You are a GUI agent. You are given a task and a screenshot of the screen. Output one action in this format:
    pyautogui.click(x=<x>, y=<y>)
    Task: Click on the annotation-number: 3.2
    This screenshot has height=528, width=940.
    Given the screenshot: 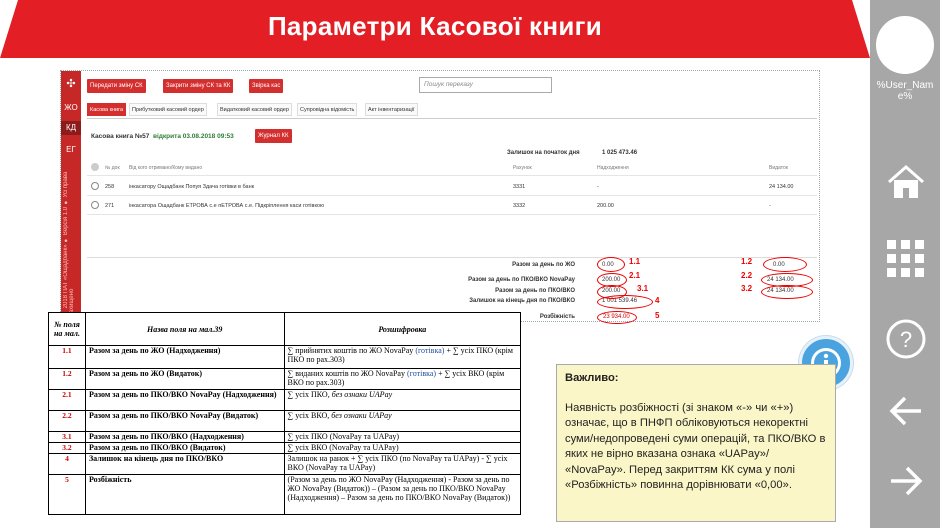 What is the action you would take?
    pyautogui.click(x=747, y=288)
    